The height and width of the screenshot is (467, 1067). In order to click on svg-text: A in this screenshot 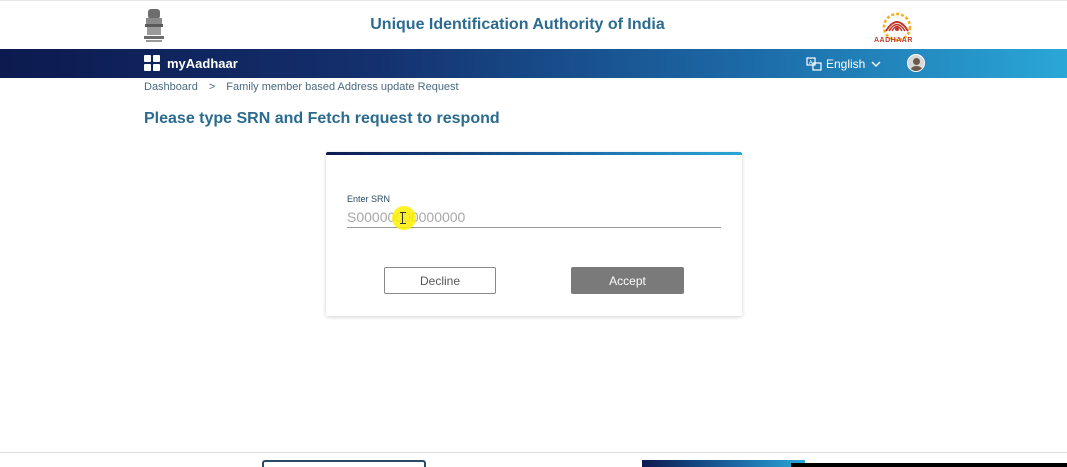, I will do `click(811, 63)`.